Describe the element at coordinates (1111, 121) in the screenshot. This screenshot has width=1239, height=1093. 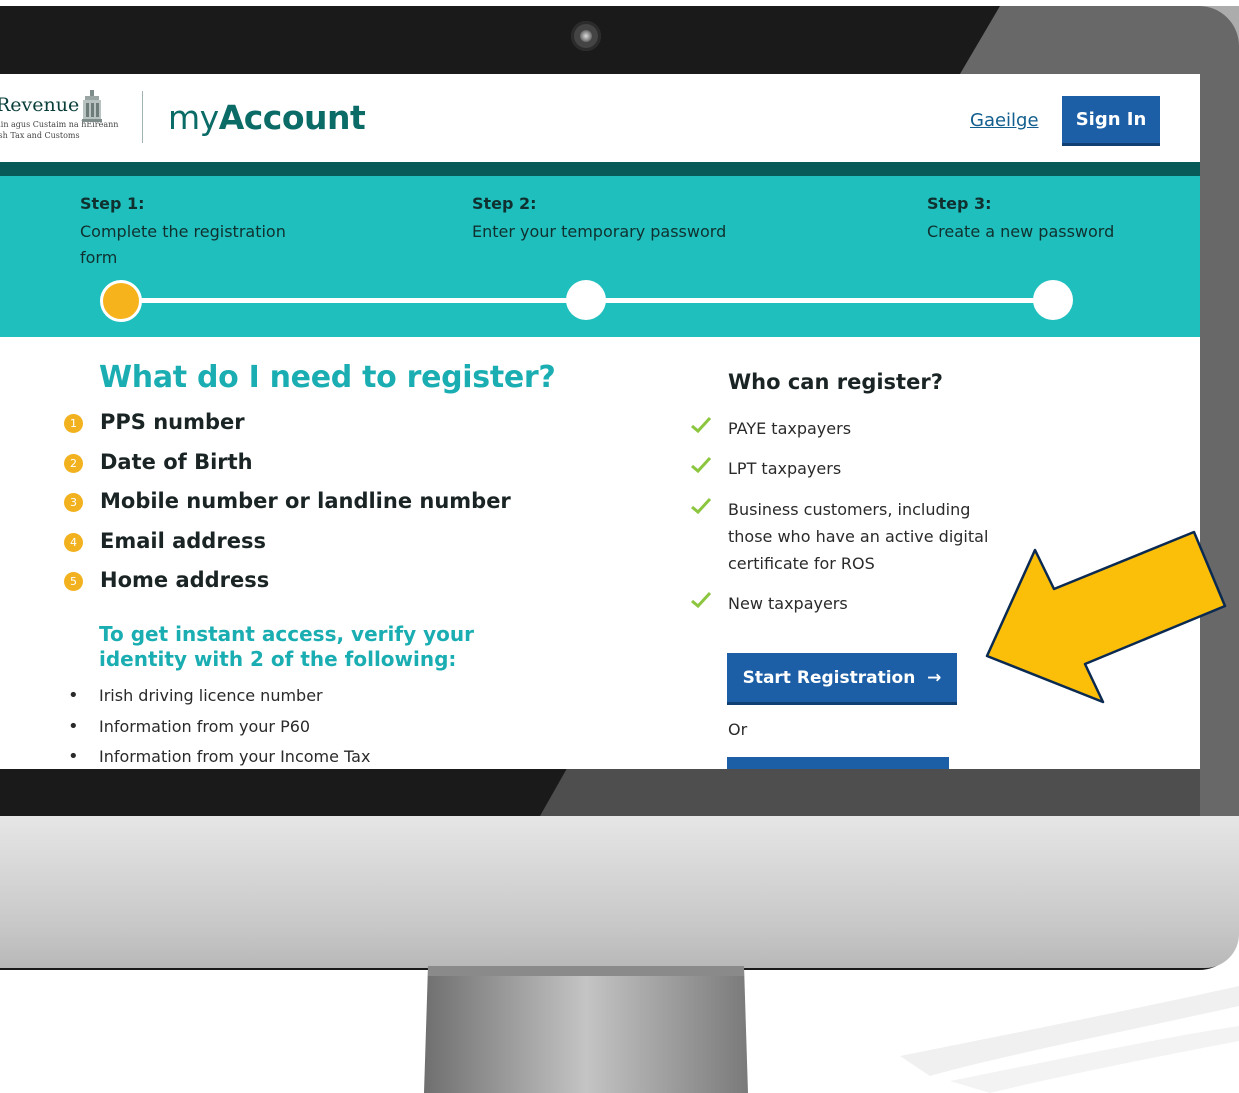
I see `sign-in-button: Sign In` at that location.